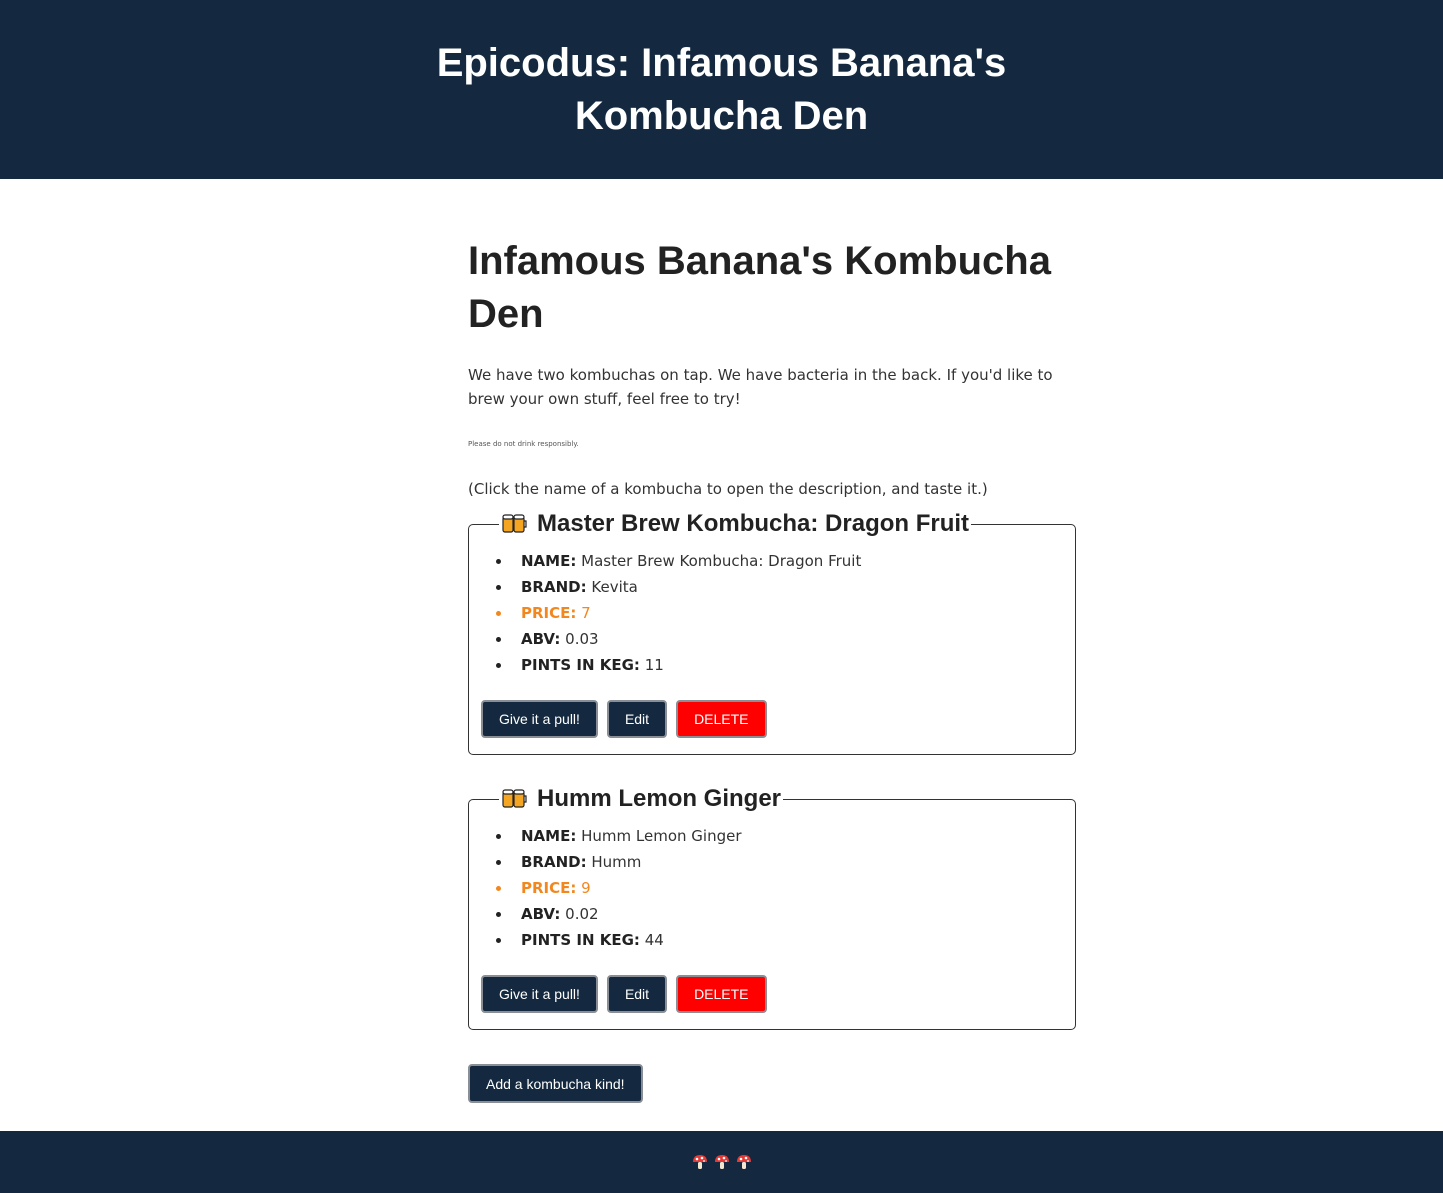 The width and height of the screenshot is (1443, 1193). What do you see at coordinates (654, 665) in the screenshot?
I see `keg-pints-value: 11` at bounding box center [654, 665].